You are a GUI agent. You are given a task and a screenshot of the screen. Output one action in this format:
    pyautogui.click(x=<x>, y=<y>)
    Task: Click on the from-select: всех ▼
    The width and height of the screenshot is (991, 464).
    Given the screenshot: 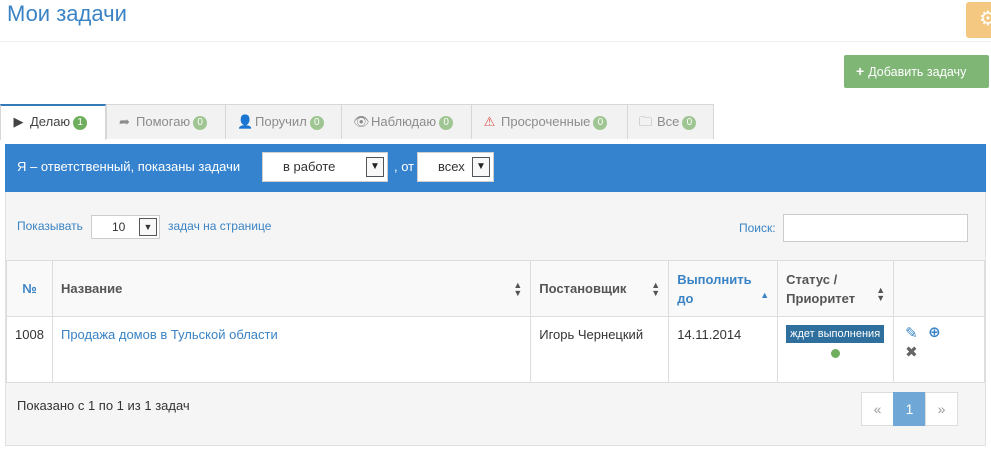 What is the action you would take?
    pyautogui.click(x=455, y=167)
    